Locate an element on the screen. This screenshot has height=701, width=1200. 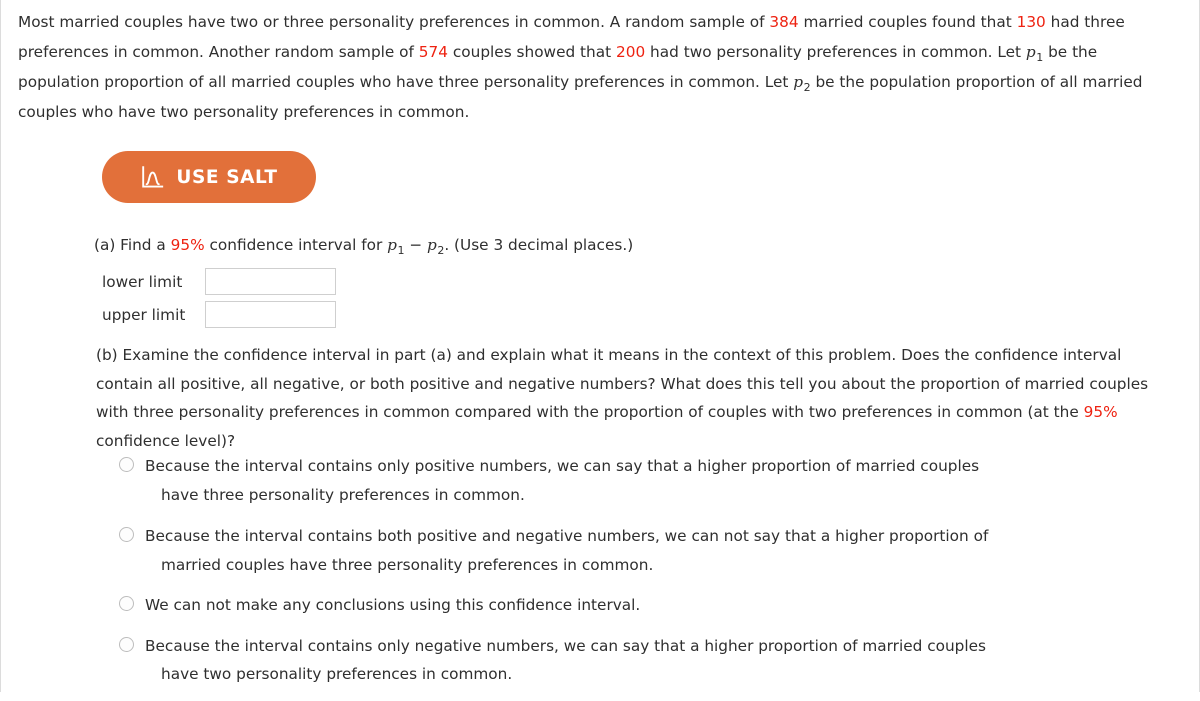
limit-inputs-group: lower limit upper limit is located at coordinates (219, 298).